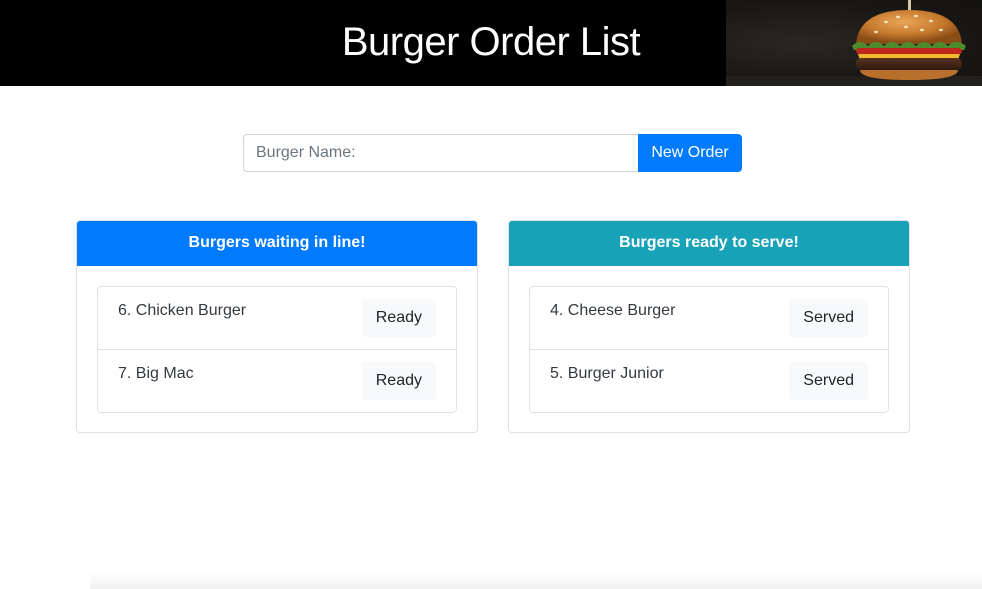 The width and height of the screenshot is (982, 589). I want to click on burger-label: 7. Big Mac, so click(156, 373).